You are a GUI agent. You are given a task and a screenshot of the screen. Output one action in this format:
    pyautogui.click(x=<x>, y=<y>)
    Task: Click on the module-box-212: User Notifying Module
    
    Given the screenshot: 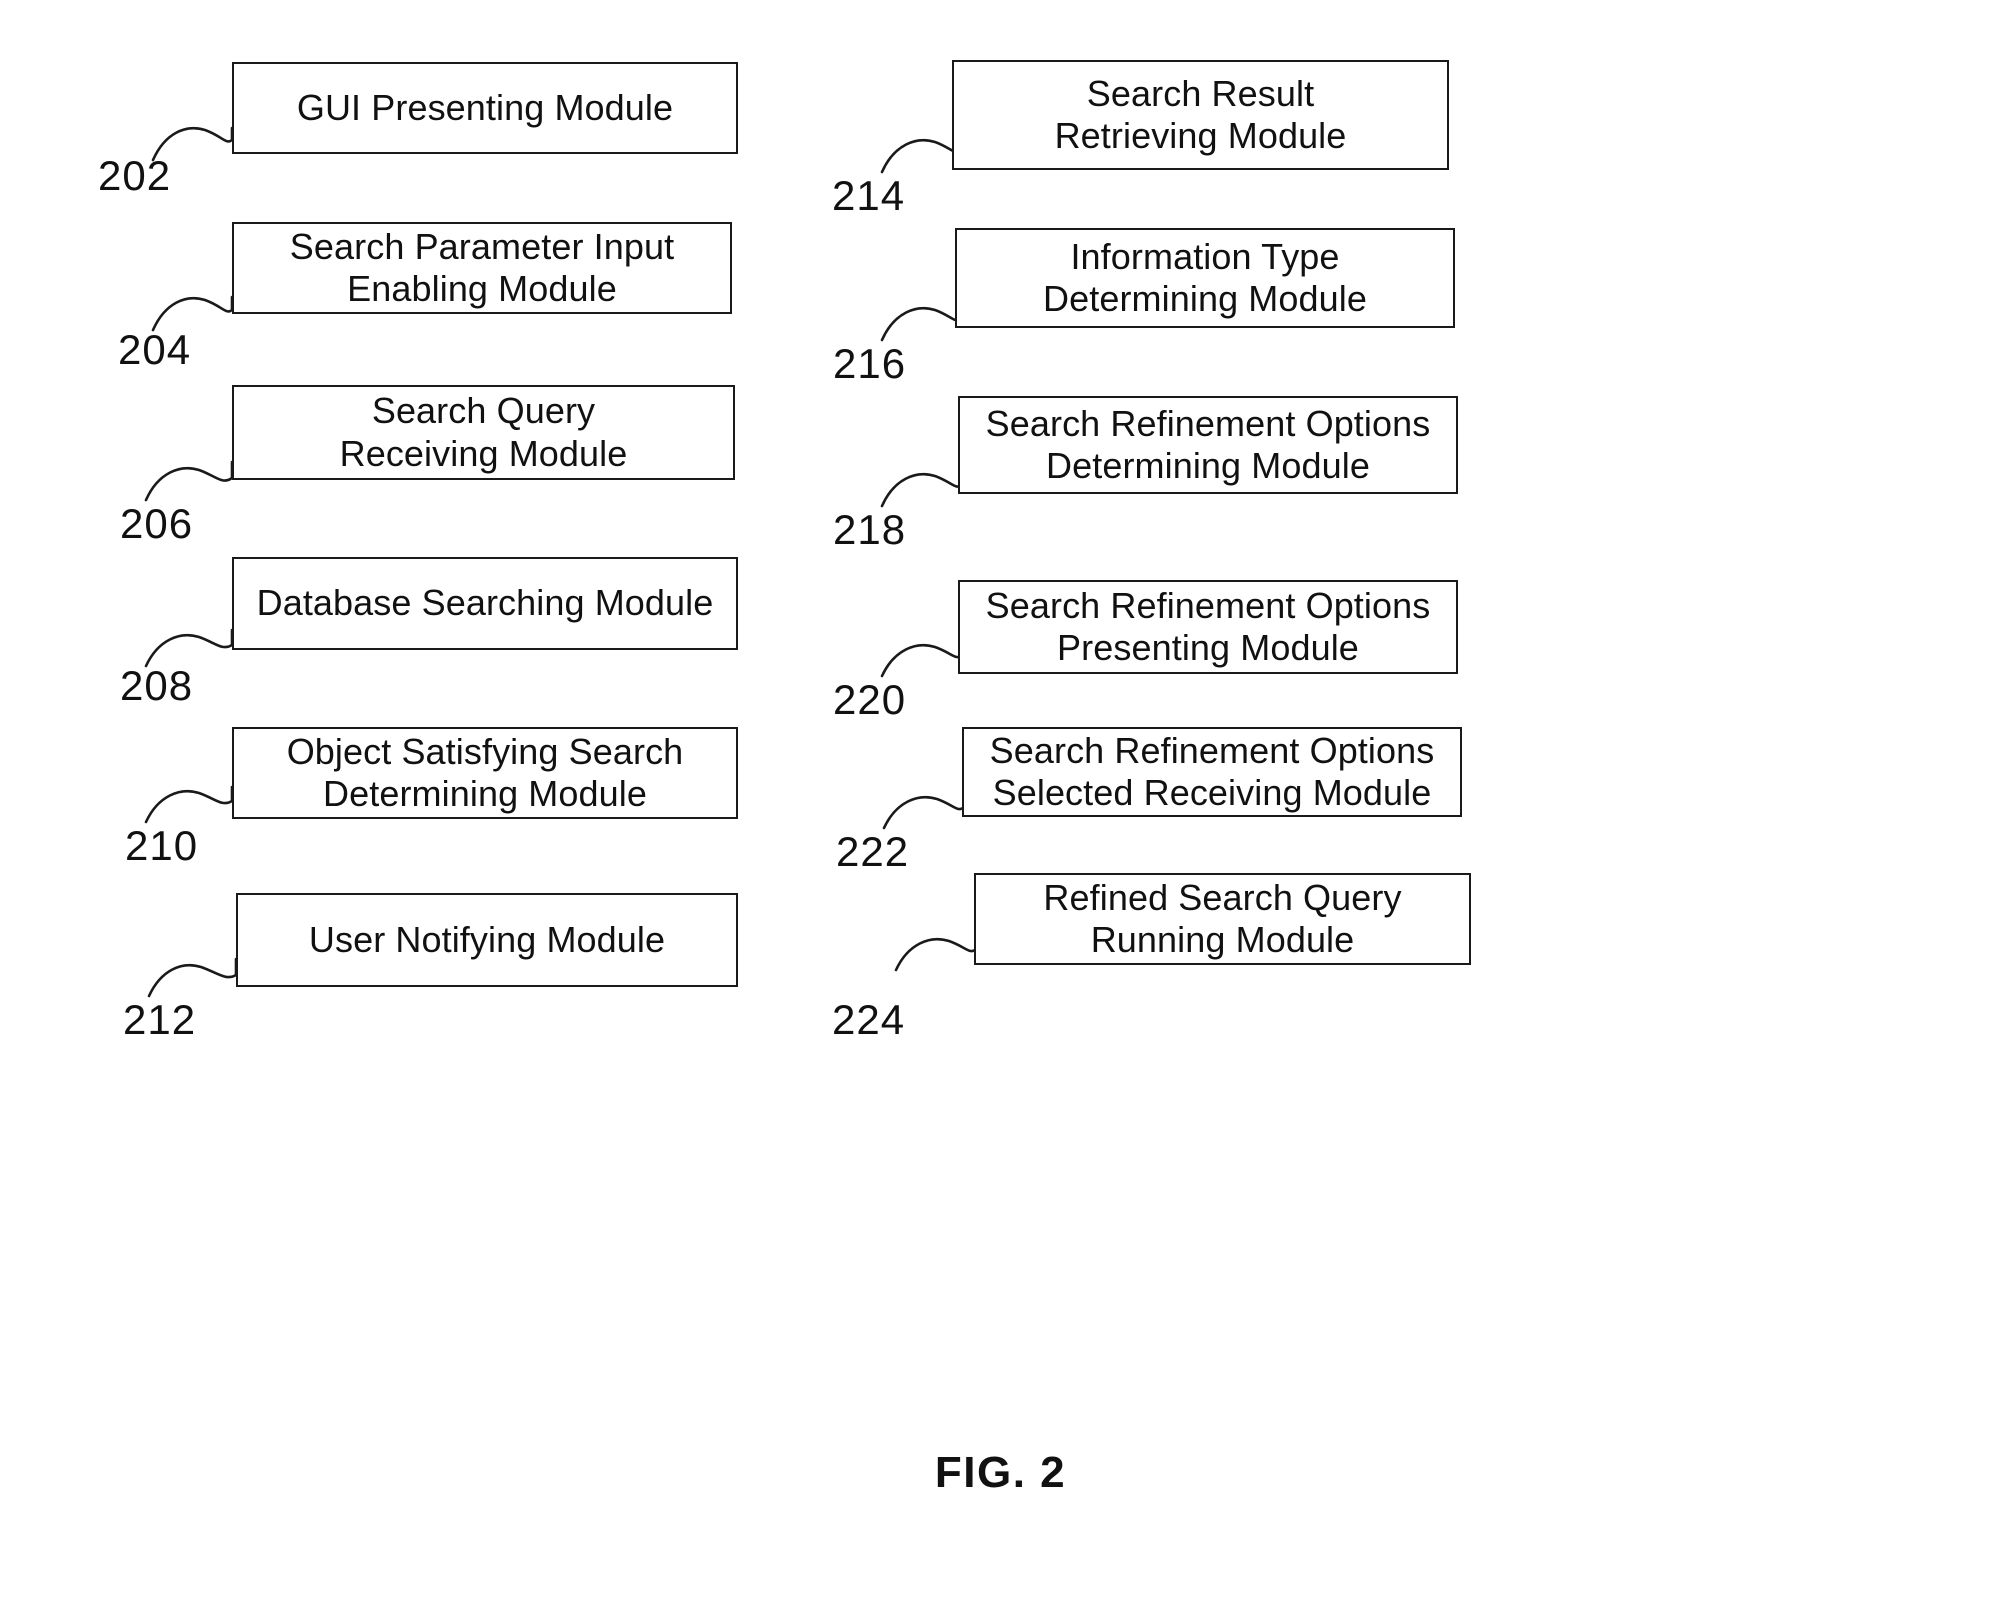 What is the action you would take?
    pyautogui.click(x=487, y=940)
    